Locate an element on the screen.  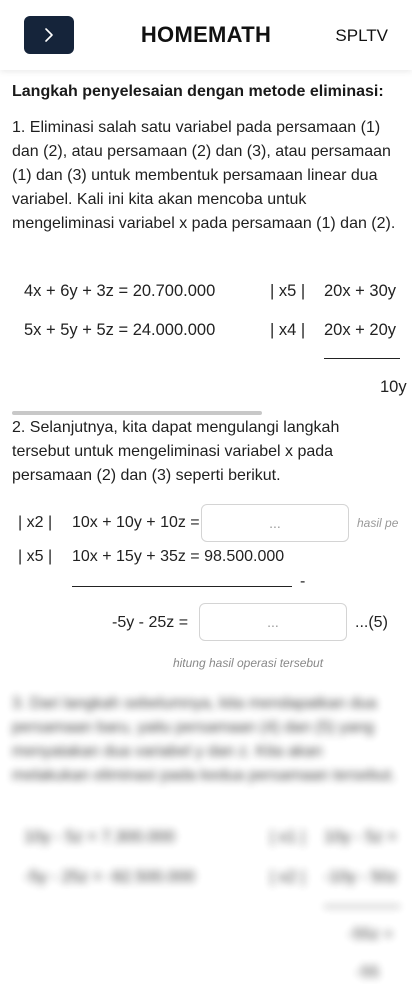
equation-right: 10y - 5z = is located at coordinates (360, 837).